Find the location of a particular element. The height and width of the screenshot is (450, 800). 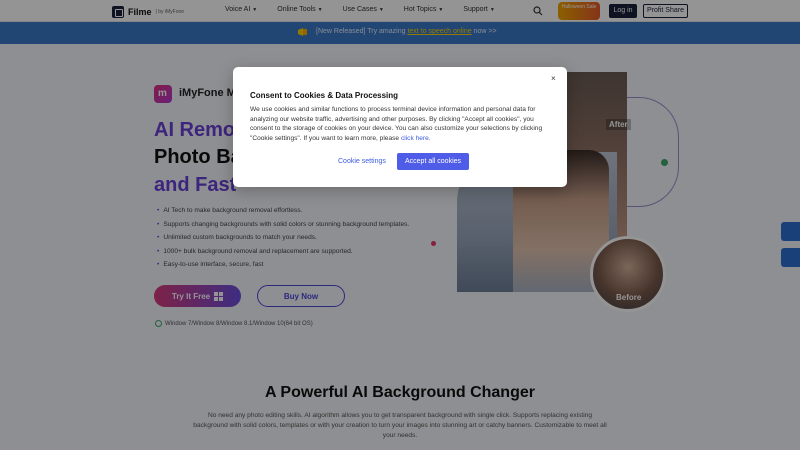

accept-all-cookies-button: Accept all cookies is located at coordinates (433, 161).